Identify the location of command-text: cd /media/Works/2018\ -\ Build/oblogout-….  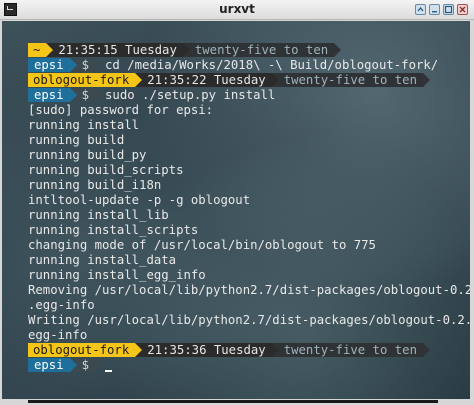
(272, 65).